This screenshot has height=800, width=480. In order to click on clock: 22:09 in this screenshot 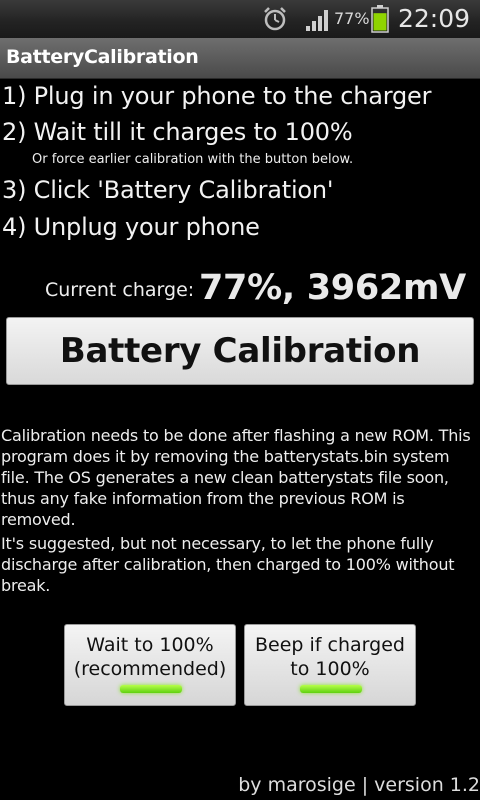, I will do `click(434, 18)`.